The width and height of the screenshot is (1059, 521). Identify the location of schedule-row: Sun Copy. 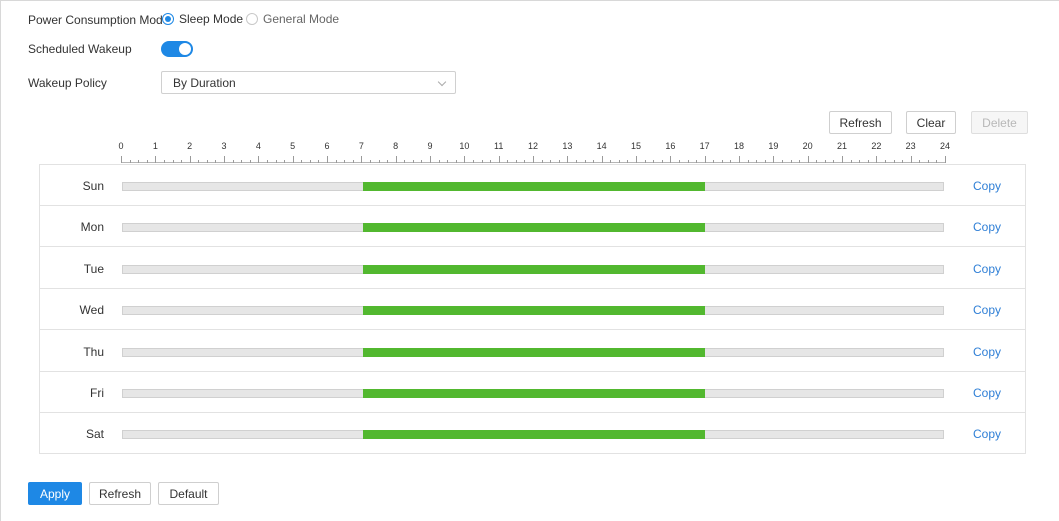
(532, 185).